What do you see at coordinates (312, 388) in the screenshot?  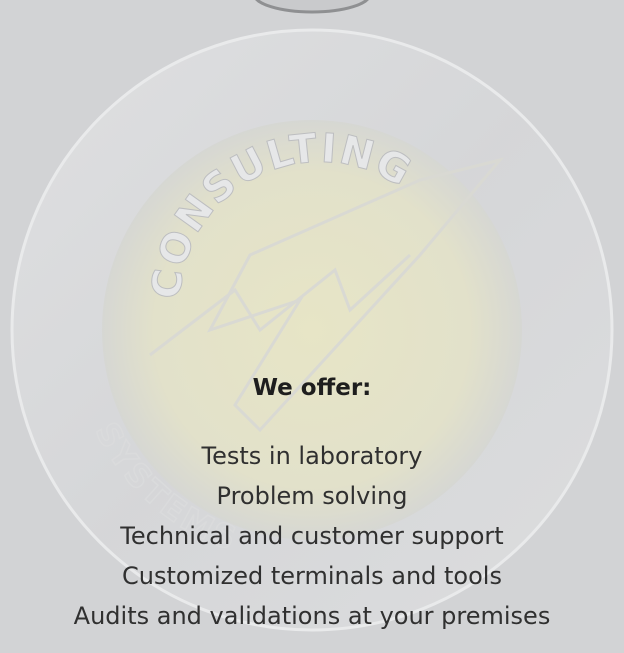 I see `offer-heading: We offer:` at bounding box center [312, 388].